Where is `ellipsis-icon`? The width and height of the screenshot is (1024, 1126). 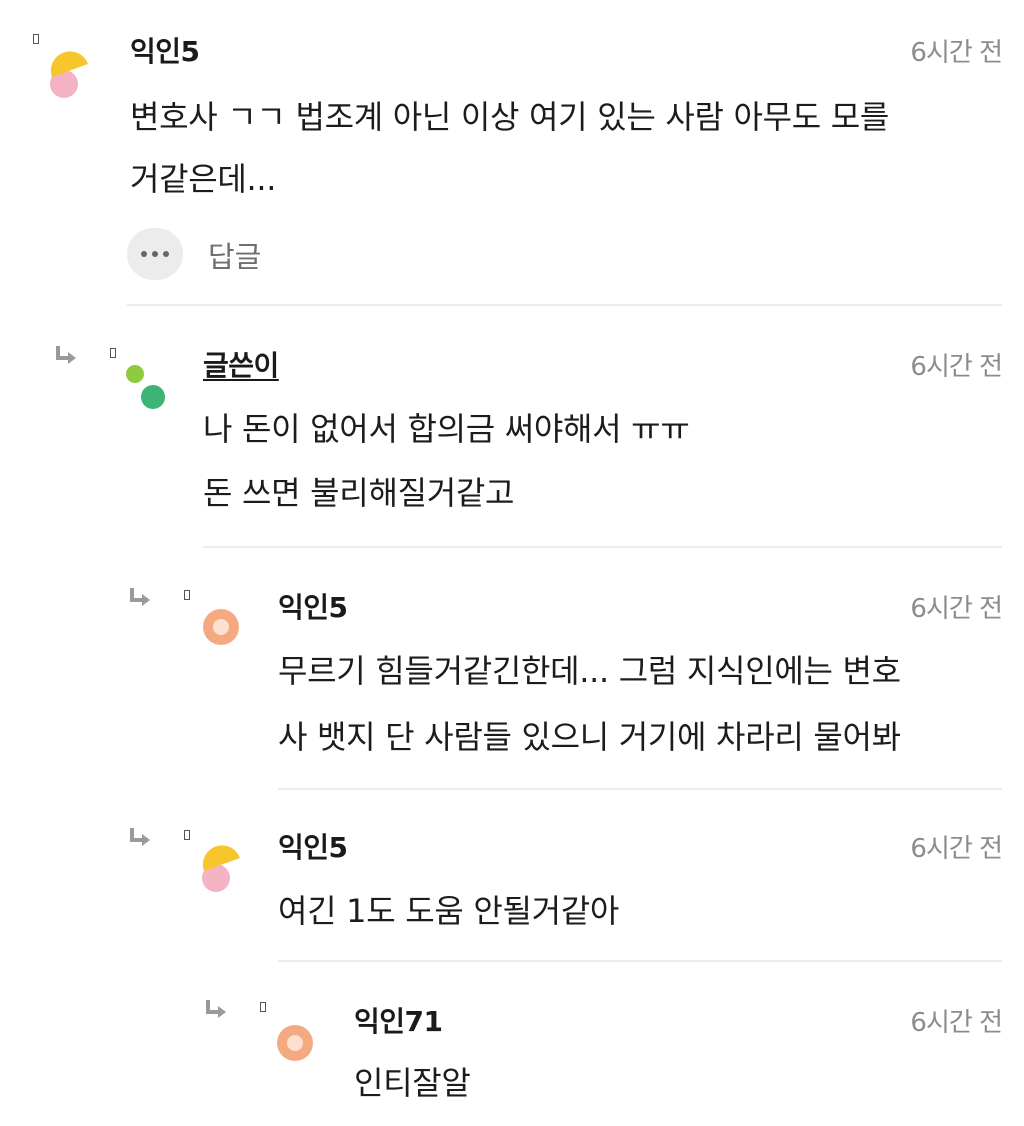
ellipsis-icon is located at coordinates (155, 254).